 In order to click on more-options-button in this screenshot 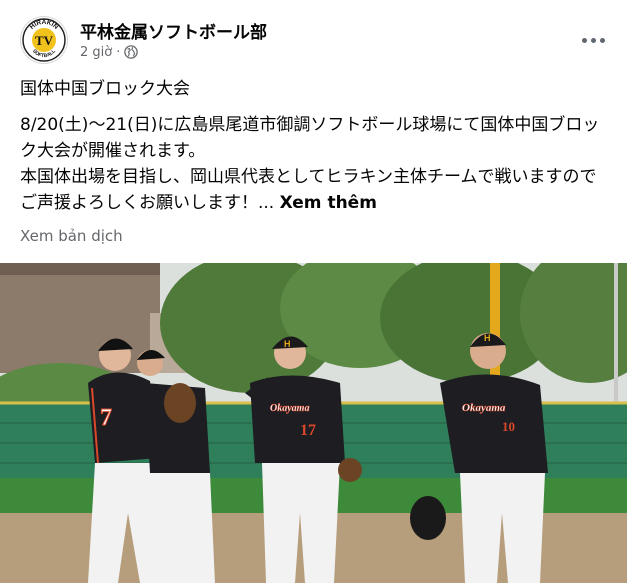, I will do `click(593, 40)`.